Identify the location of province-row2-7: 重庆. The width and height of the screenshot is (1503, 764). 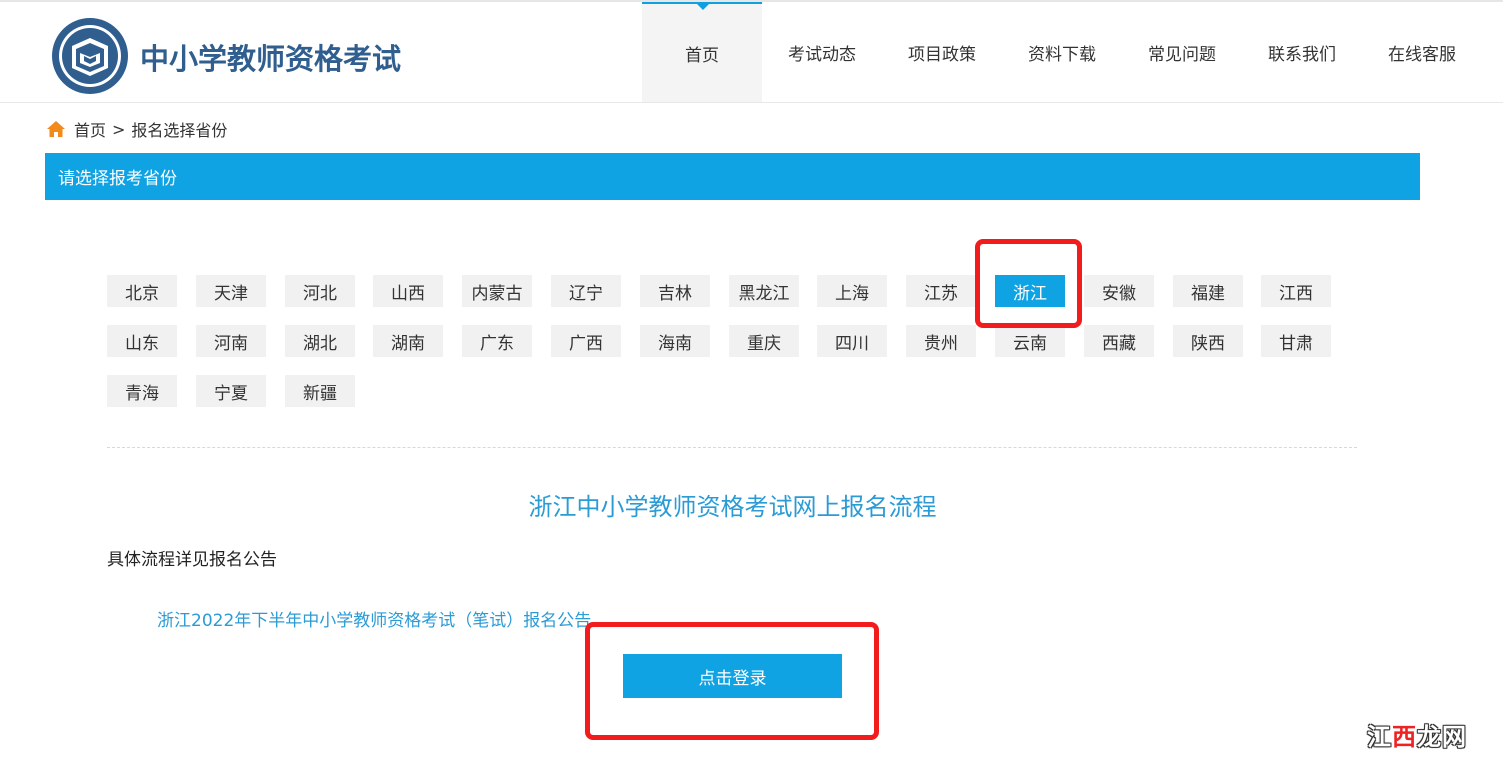
(764, 341).